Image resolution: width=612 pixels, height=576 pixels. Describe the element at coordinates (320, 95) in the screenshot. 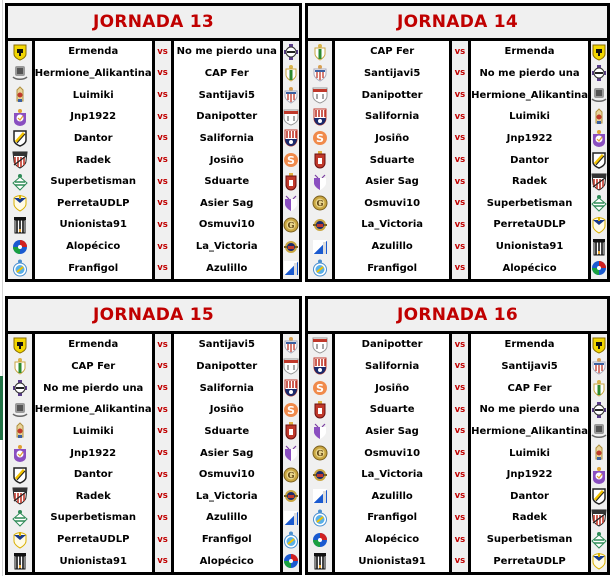

I see `danipotter-crest-icon` at that location.